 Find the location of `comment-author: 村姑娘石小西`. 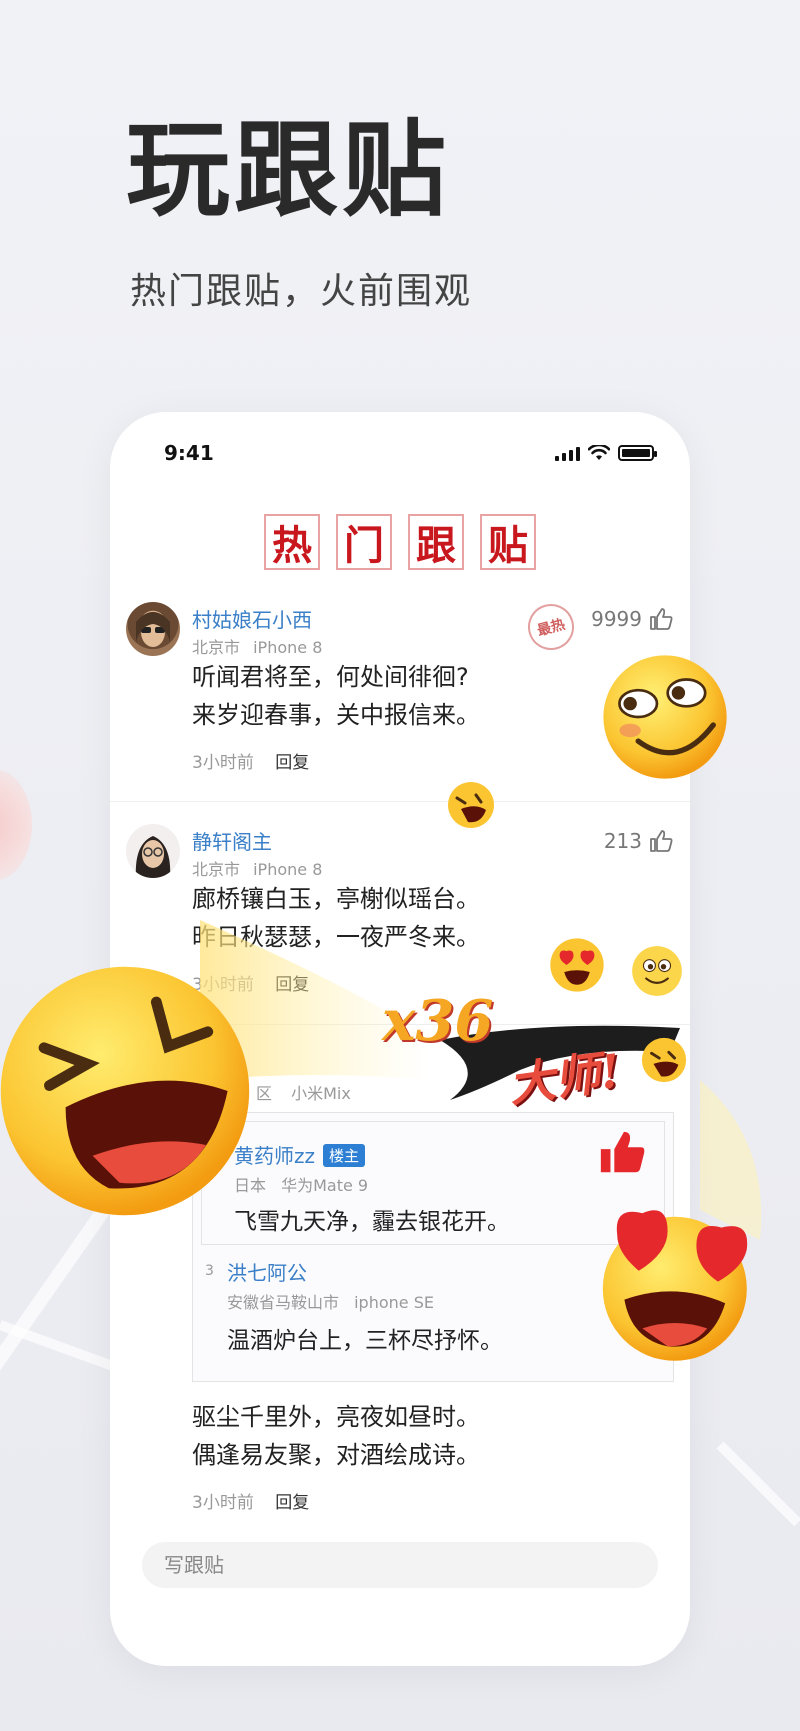

comment-author: 村姑娘石小西 is located at coordinates (252, 618).